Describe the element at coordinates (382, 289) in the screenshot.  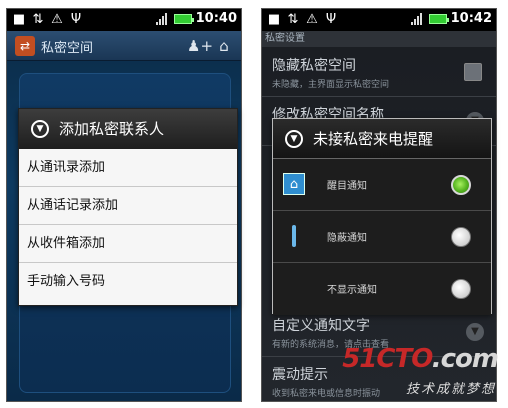
I see `option-no-notice: 不显示通知` at that location.